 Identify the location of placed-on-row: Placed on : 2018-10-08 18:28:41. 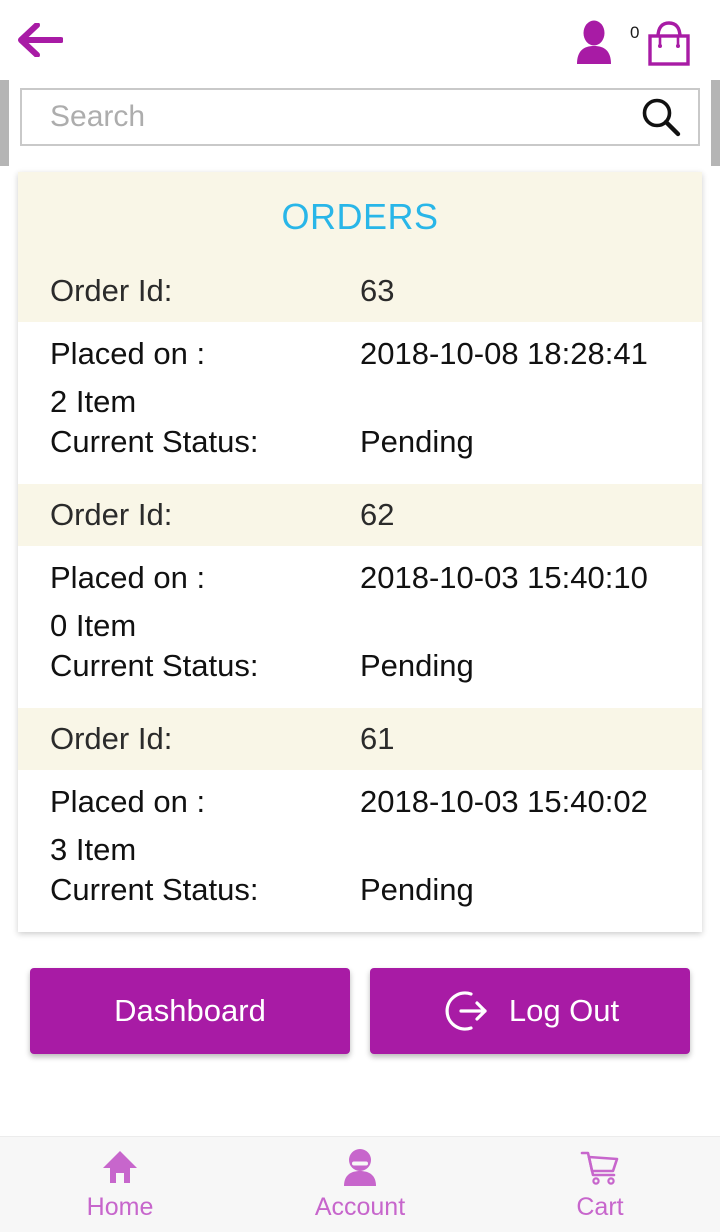
(376, 358).